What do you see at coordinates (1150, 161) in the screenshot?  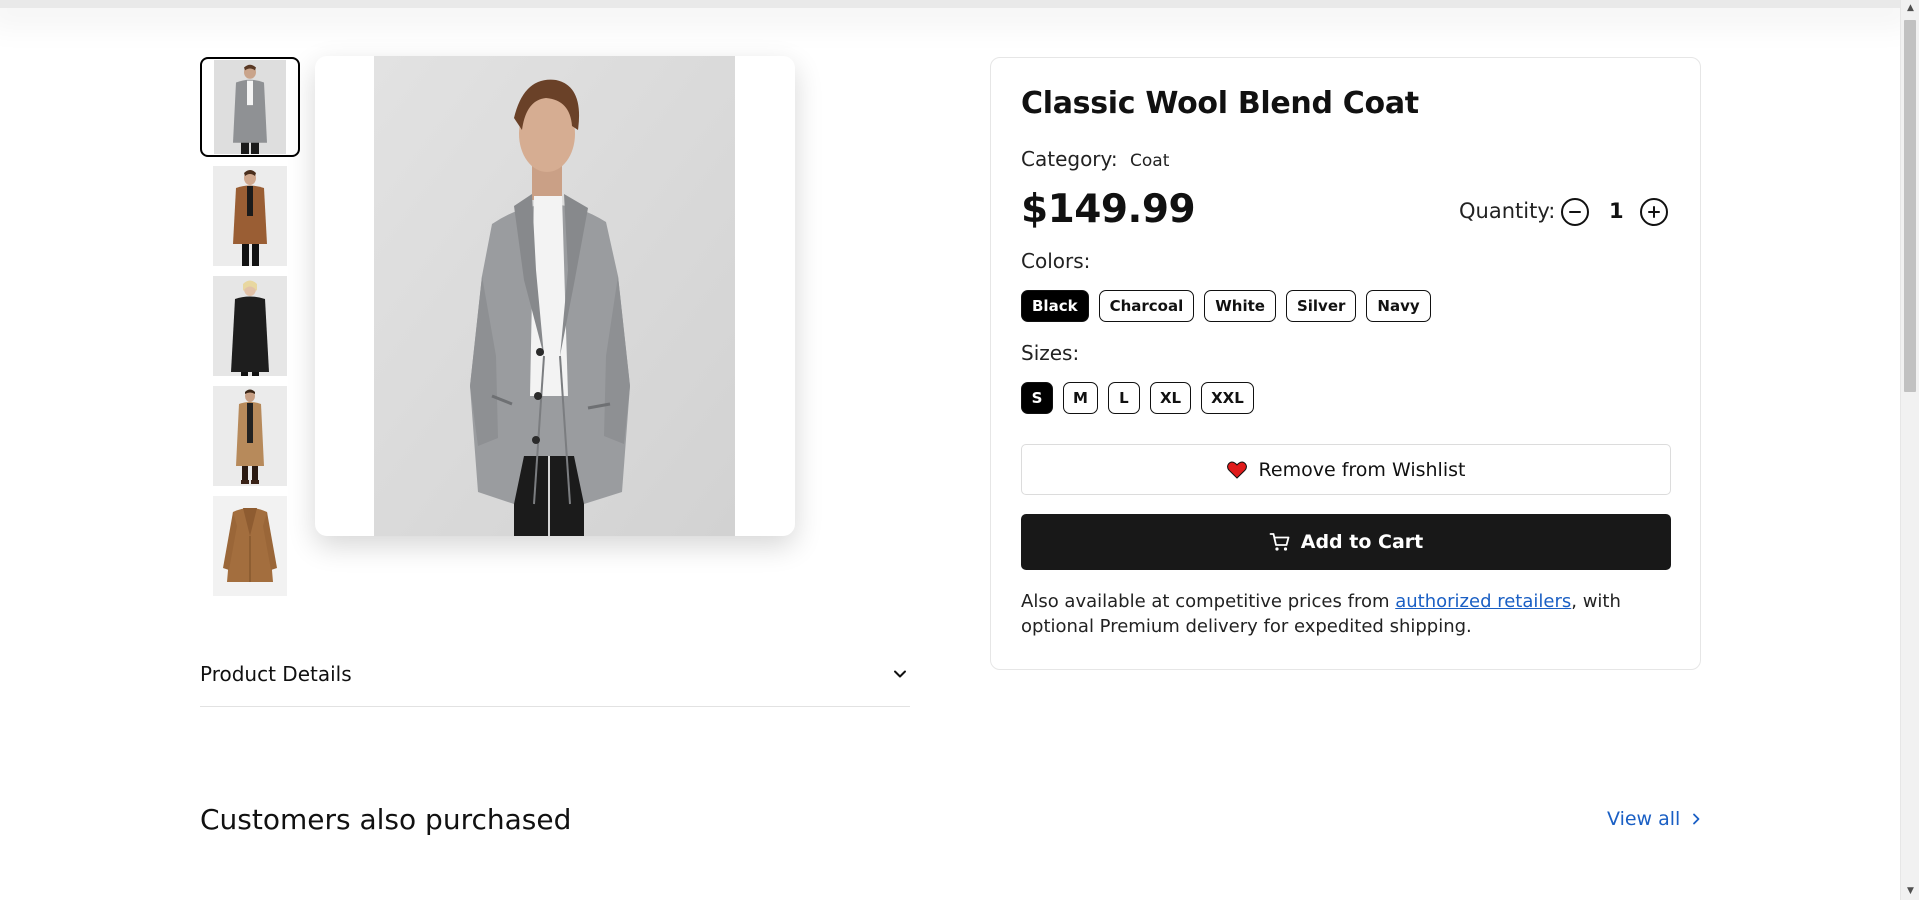 I see `category-value: Coat` at bounding box center [1150, 161].